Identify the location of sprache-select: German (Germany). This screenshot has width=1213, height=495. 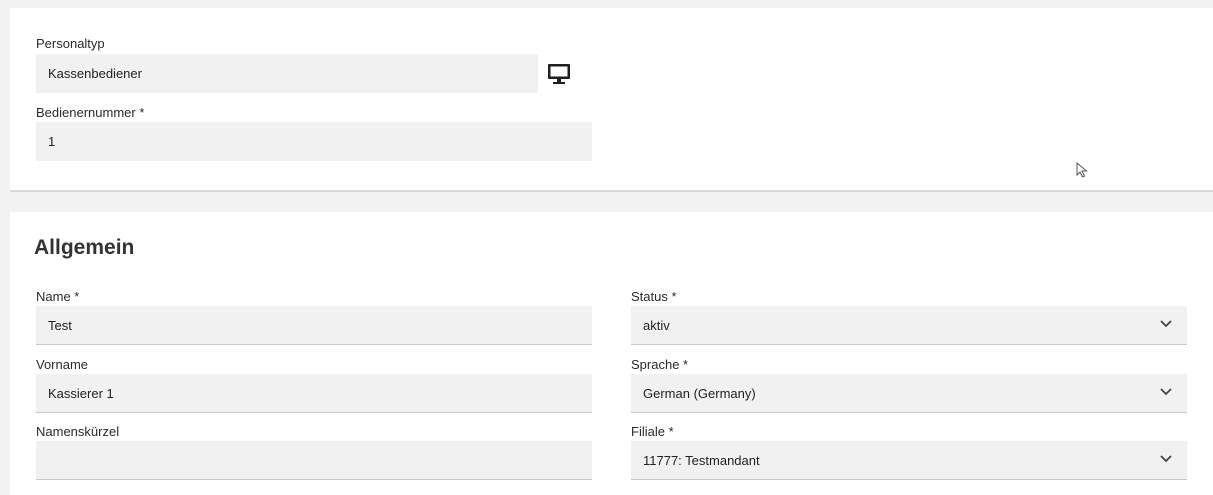
(909, 393).